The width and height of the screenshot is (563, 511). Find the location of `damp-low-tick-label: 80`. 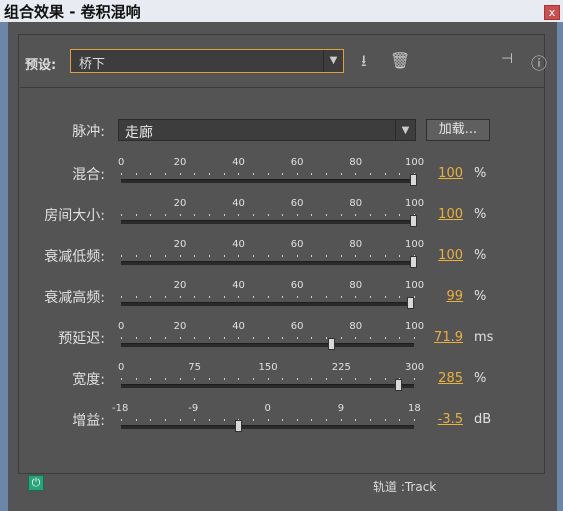

damp-low-tick-label: 80 is located at coordinates (356, 244).